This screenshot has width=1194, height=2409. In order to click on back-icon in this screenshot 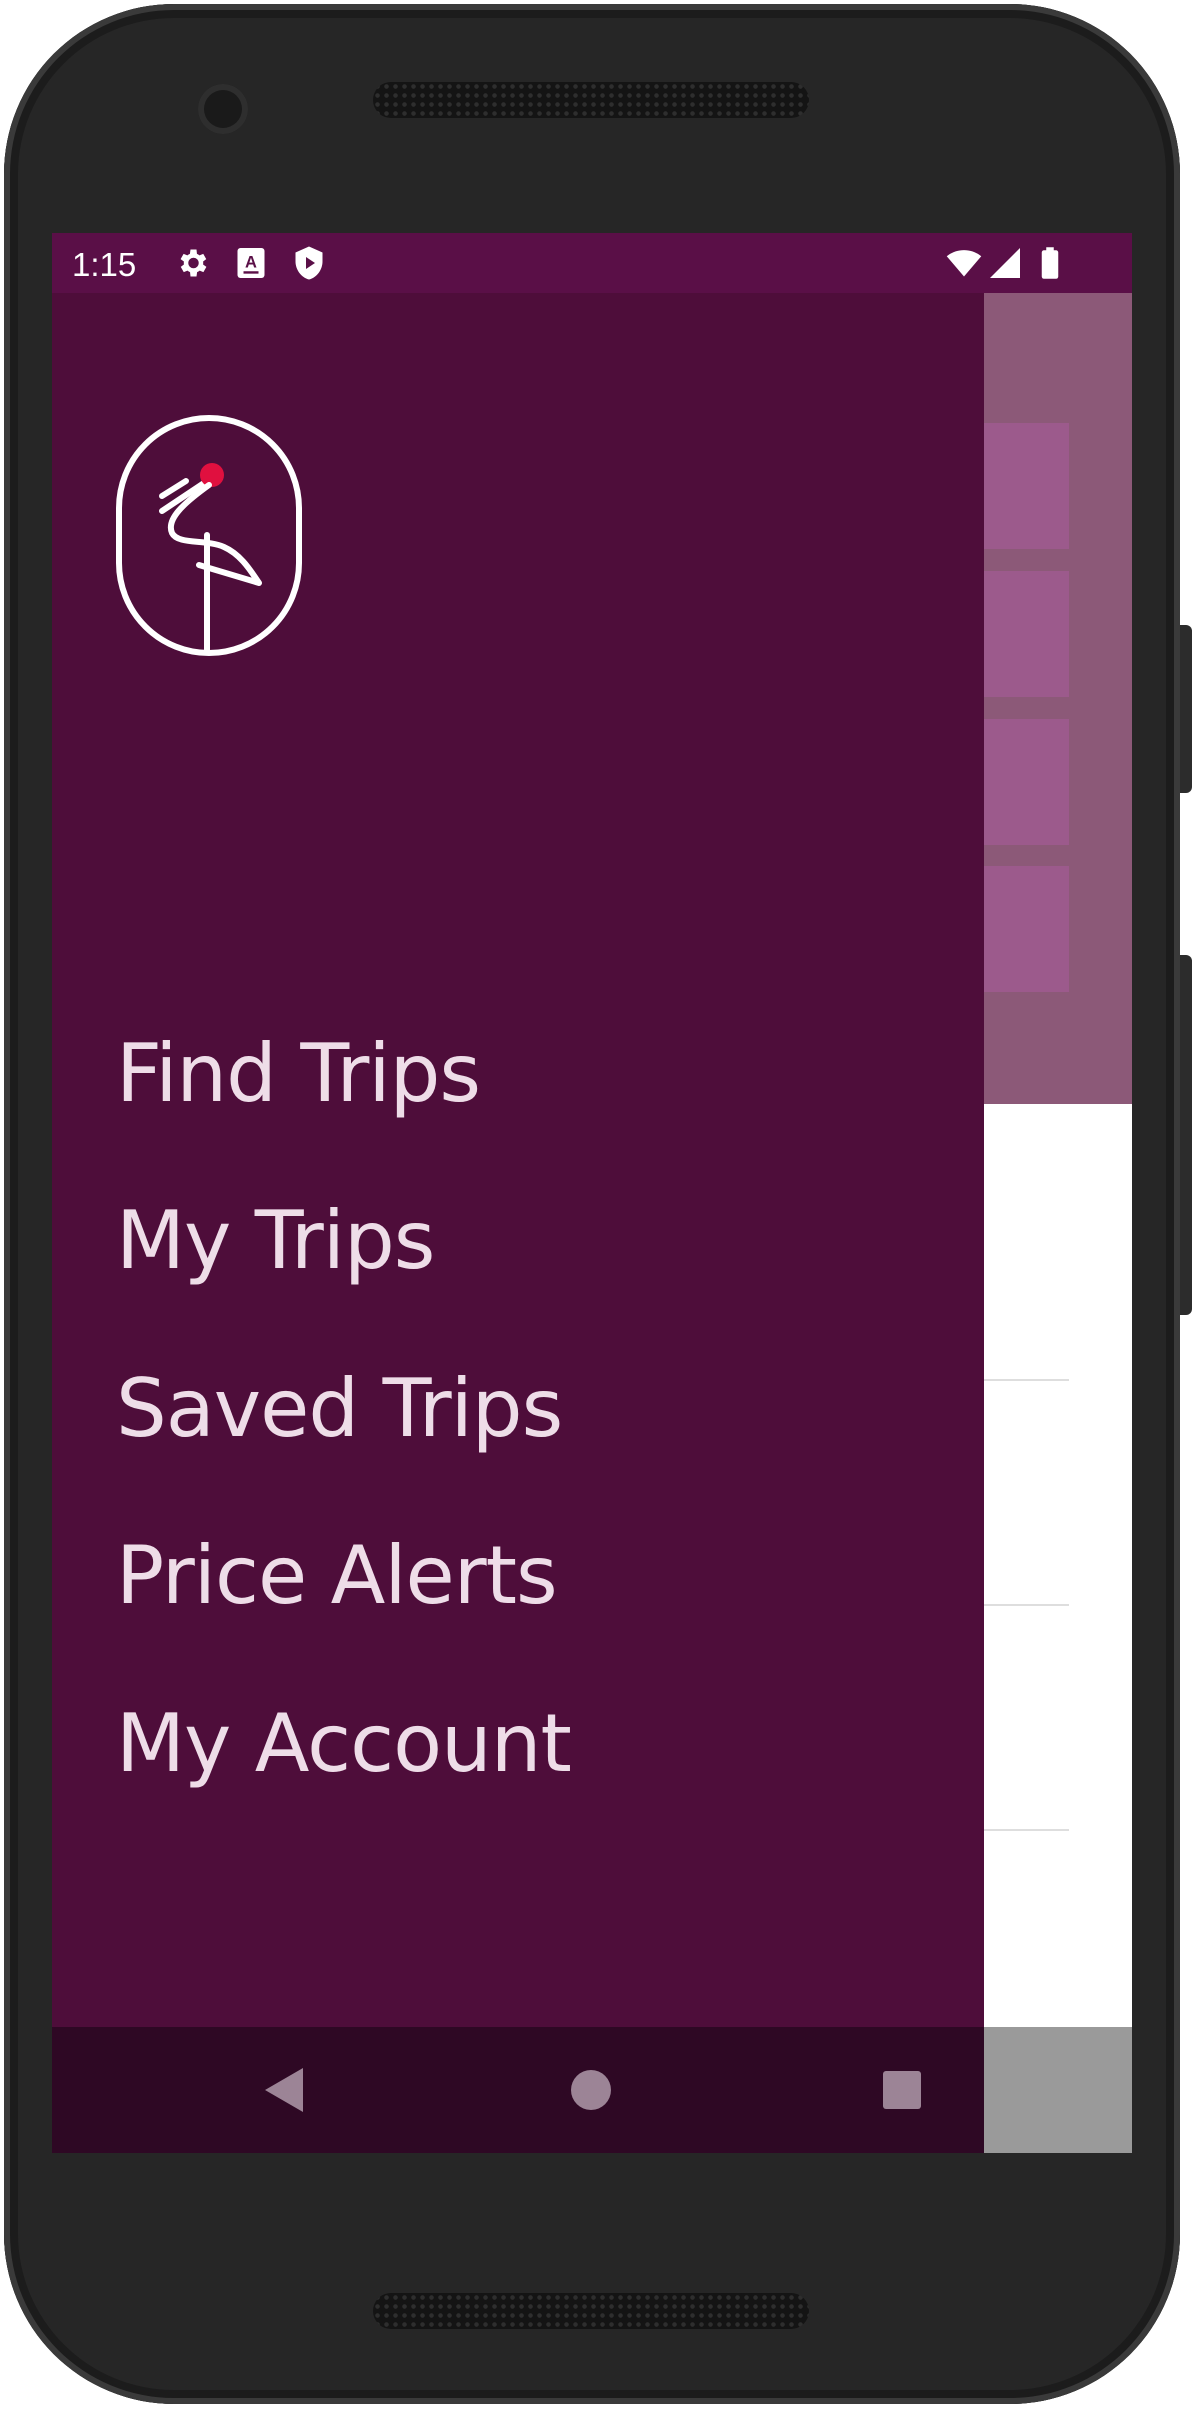, I will do `click(284, 2090)`.